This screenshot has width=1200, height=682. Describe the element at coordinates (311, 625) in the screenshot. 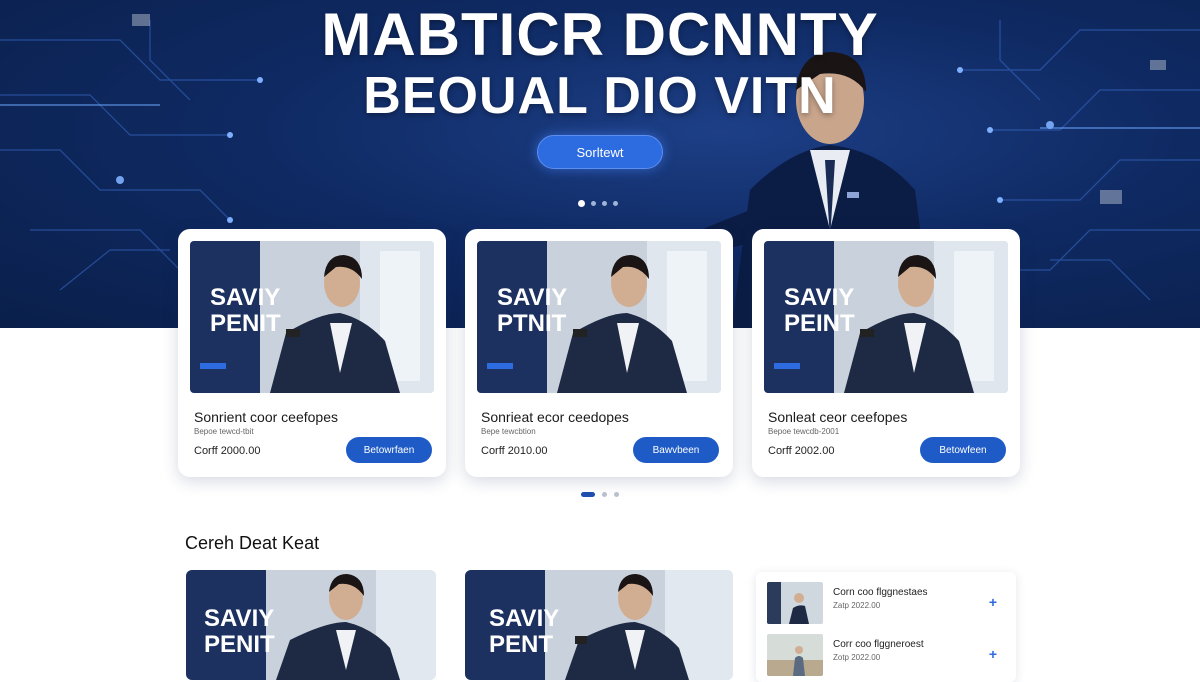

I see `featured-thumbnail: SAVIY PENIT` at that location.